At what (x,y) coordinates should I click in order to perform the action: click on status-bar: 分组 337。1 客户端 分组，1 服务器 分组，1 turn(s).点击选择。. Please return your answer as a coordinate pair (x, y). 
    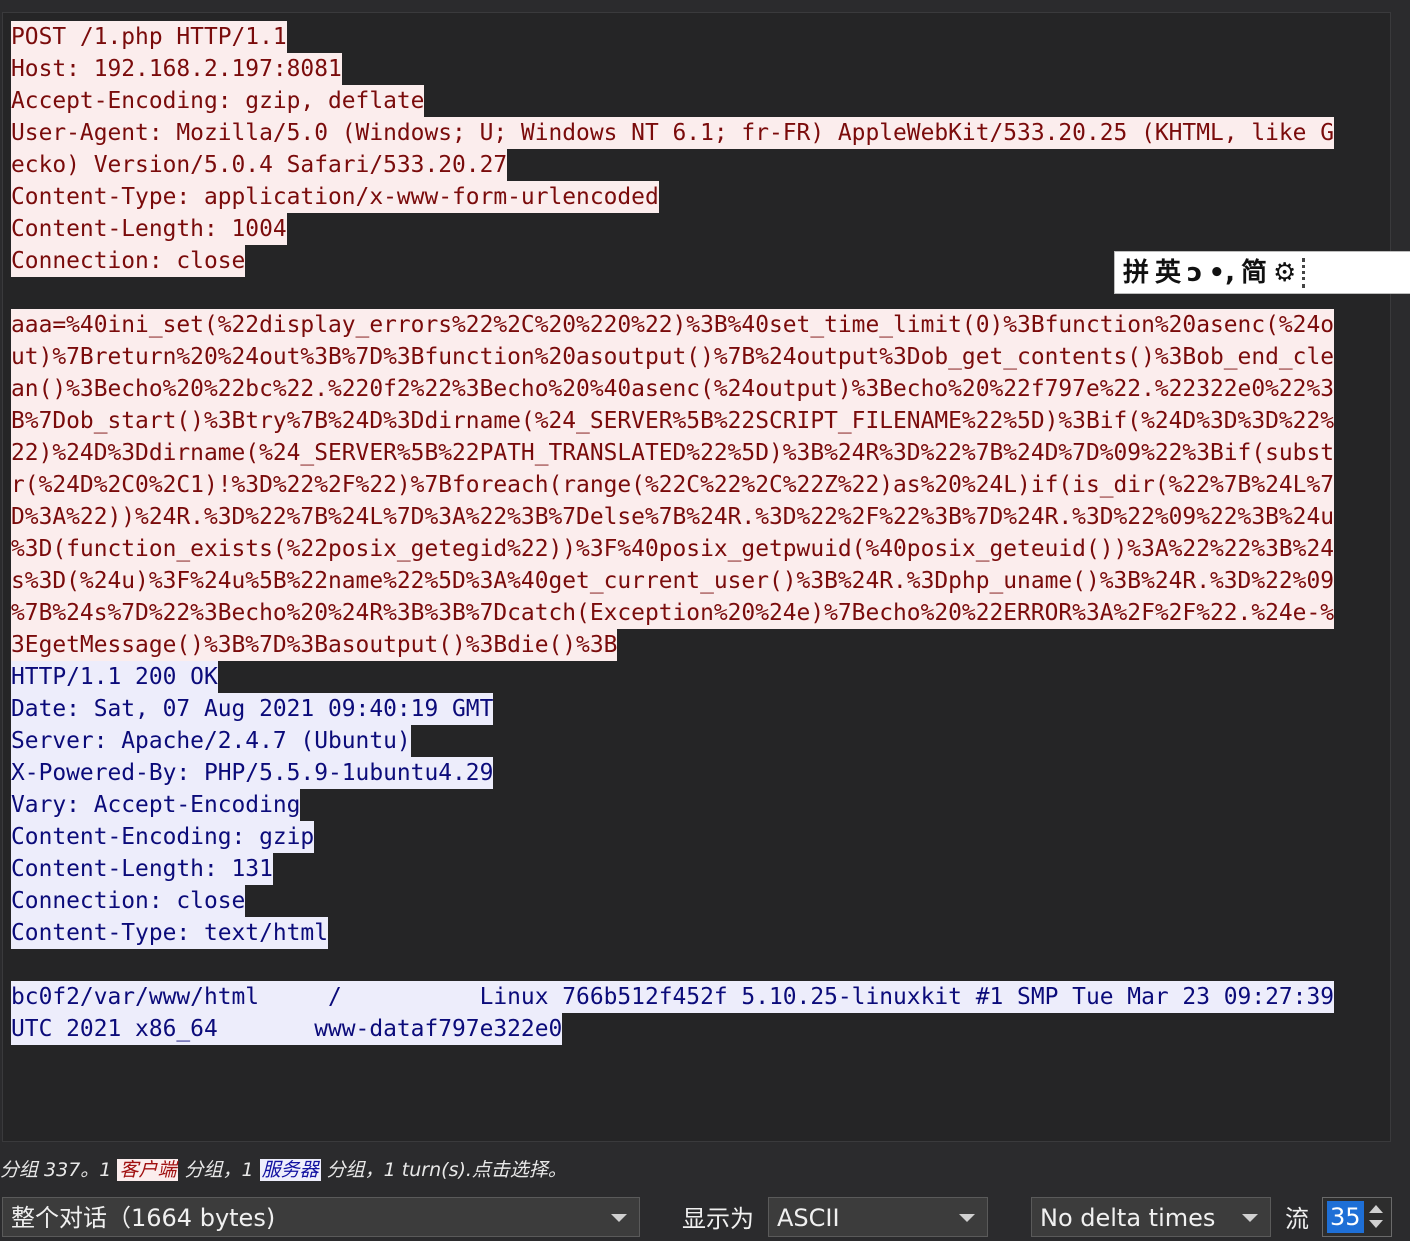
    Looking at the image, I should click on (283, 1170).